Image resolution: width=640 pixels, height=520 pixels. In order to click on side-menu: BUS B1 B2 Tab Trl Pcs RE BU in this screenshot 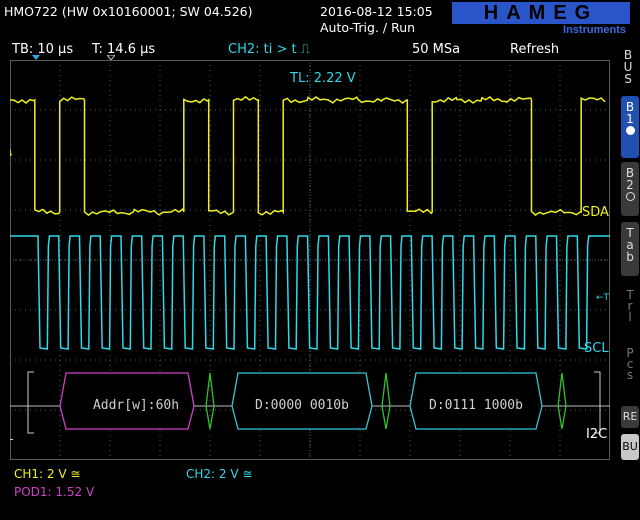, I will do `click(629, 254)`.